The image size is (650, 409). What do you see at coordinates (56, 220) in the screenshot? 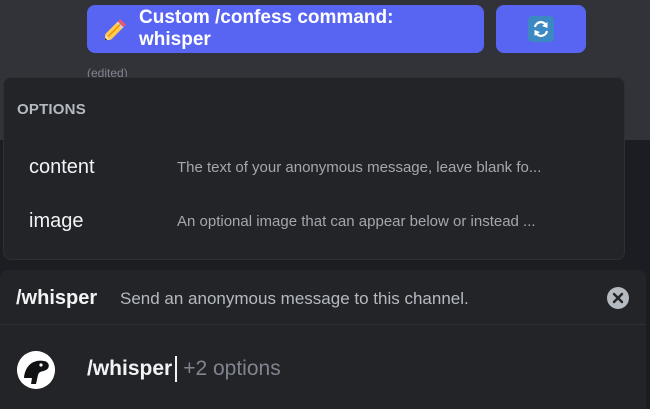
I see `option-name: image` at bounding box center [56, 220].